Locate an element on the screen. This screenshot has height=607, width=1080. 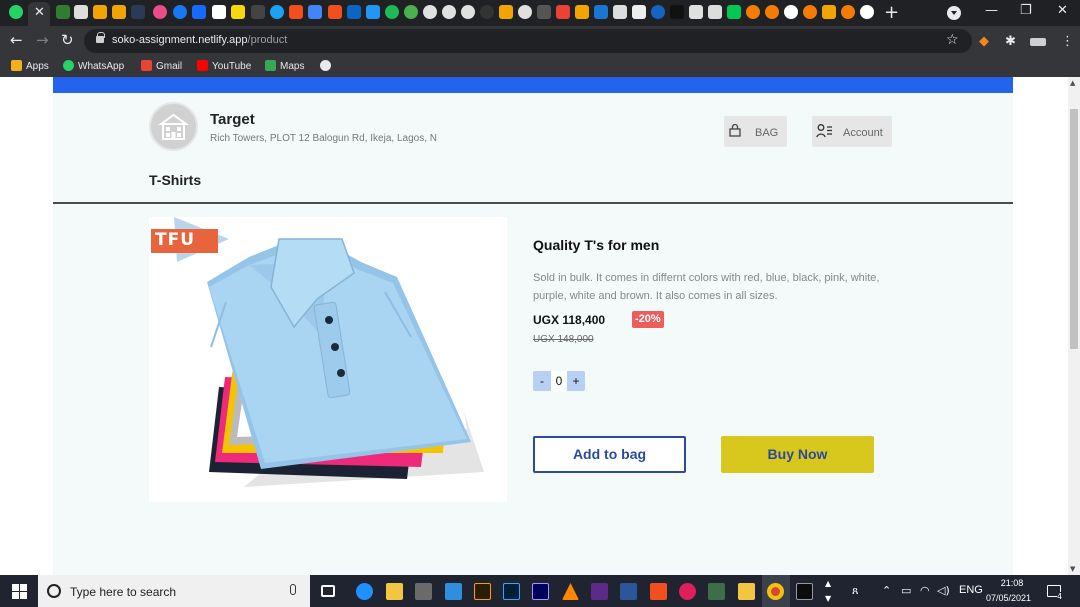
visual-studio-icon is located at coordinates (599, 591).